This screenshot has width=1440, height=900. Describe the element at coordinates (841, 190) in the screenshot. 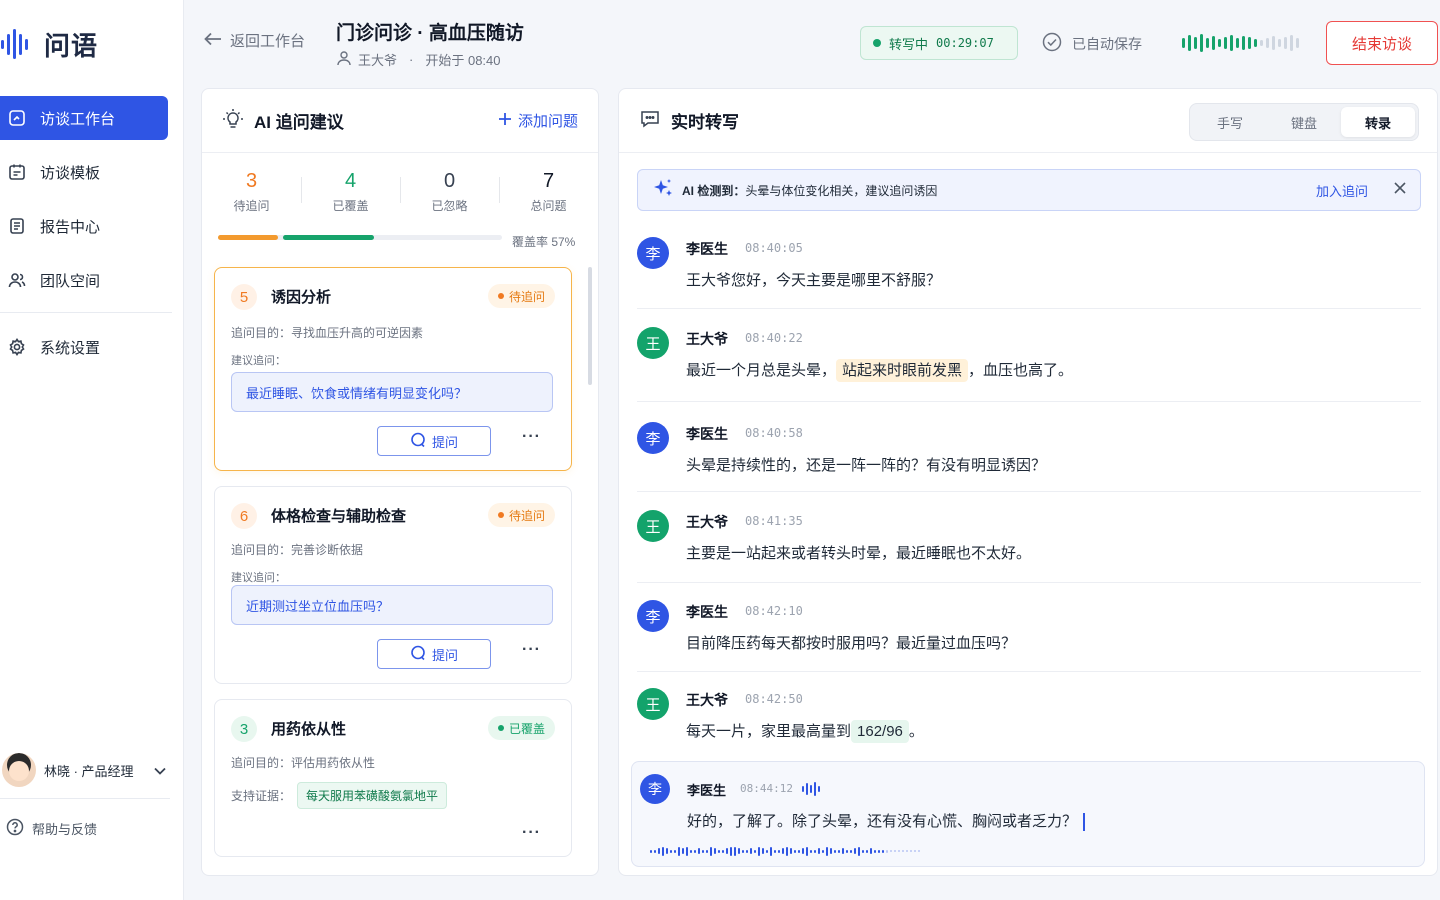

I see `alert-text: 头晕与体位变化相关，建议追问诱因` at that location.